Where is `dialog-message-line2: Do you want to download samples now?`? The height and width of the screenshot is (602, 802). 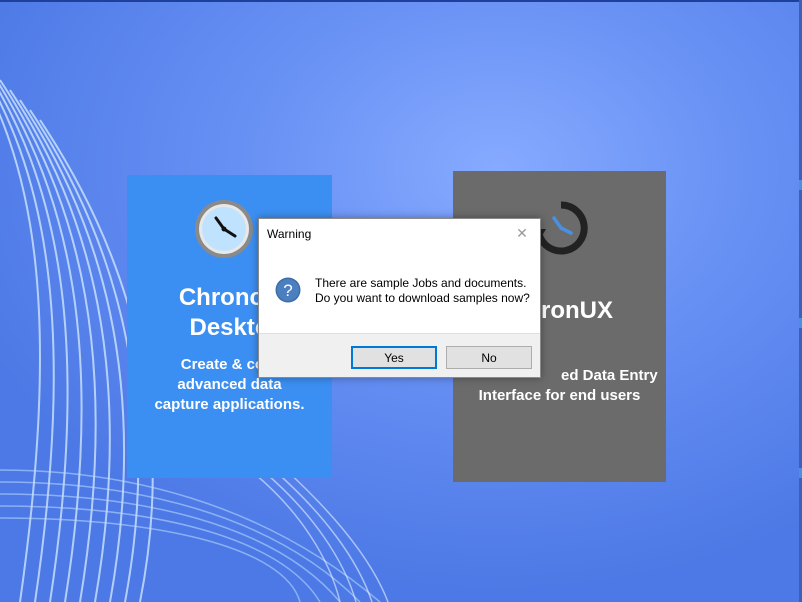
dialog-message-line2: Do you want to download samples now? is located at coordinates (422, 298).